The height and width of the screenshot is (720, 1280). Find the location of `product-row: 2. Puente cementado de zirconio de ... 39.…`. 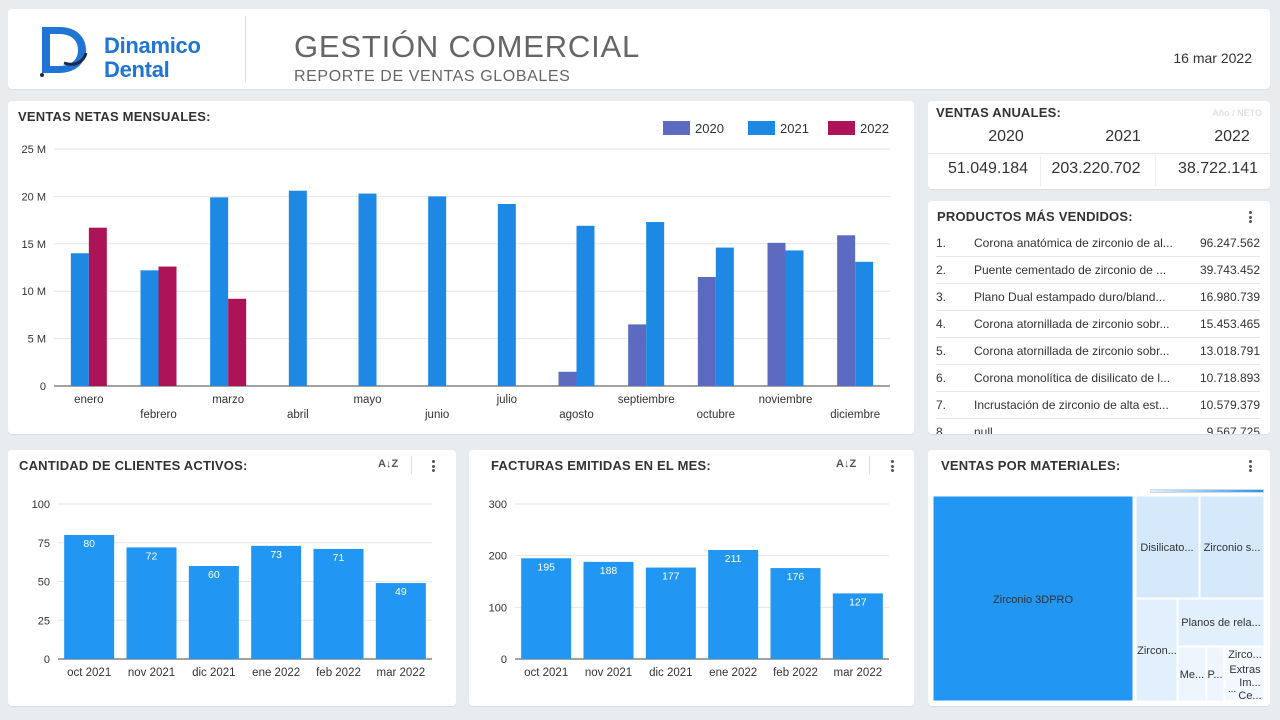

product-row: 2. Puente cementado de zirconio de ... 39.… is located at coordinates (1098, 270).